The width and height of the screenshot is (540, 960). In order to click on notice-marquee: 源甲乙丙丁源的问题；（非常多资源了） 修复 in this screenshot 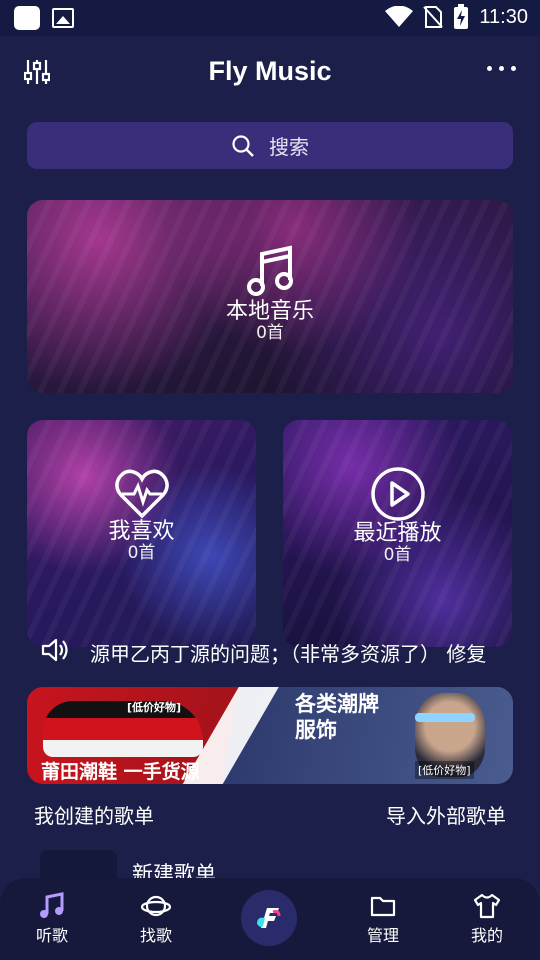, I will do `click(276, 651)`.